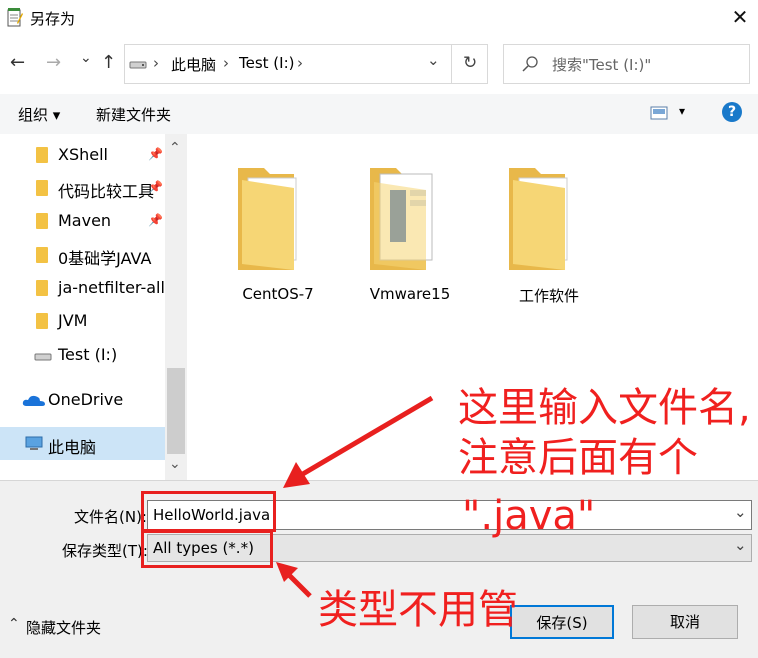 The width and height of the screenshot is (758, 658). Describe the element at coordinates (418, 610) in the screenshot. I see `annotation-text-type: 类型不用管` at that location.